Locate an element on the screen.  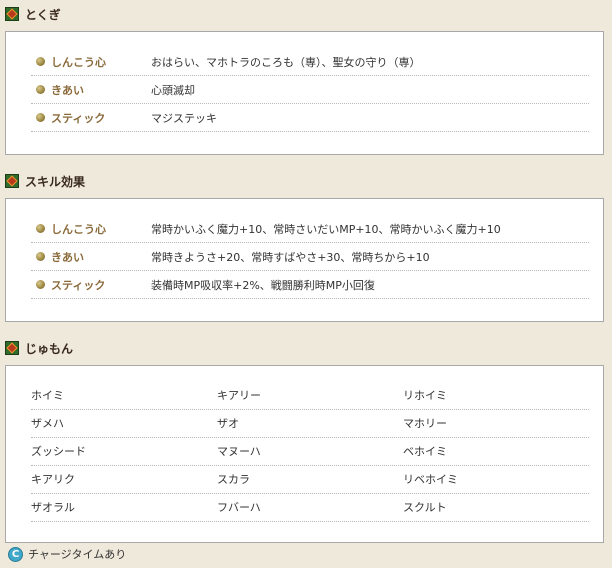
section-title-jumon: じゅもん is located at coordinates (39, 348).